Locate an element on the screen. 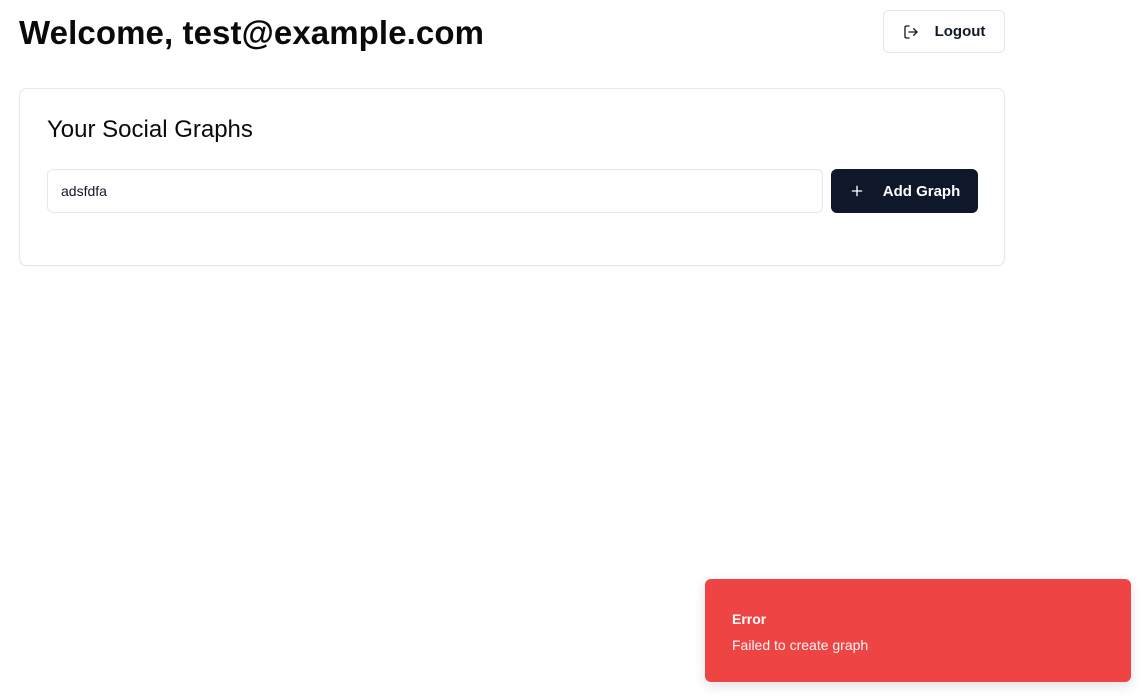 The width and height of the screenshot is (1139, 699). add-graph-button: Add Graph is located at coordinates (904, 191).